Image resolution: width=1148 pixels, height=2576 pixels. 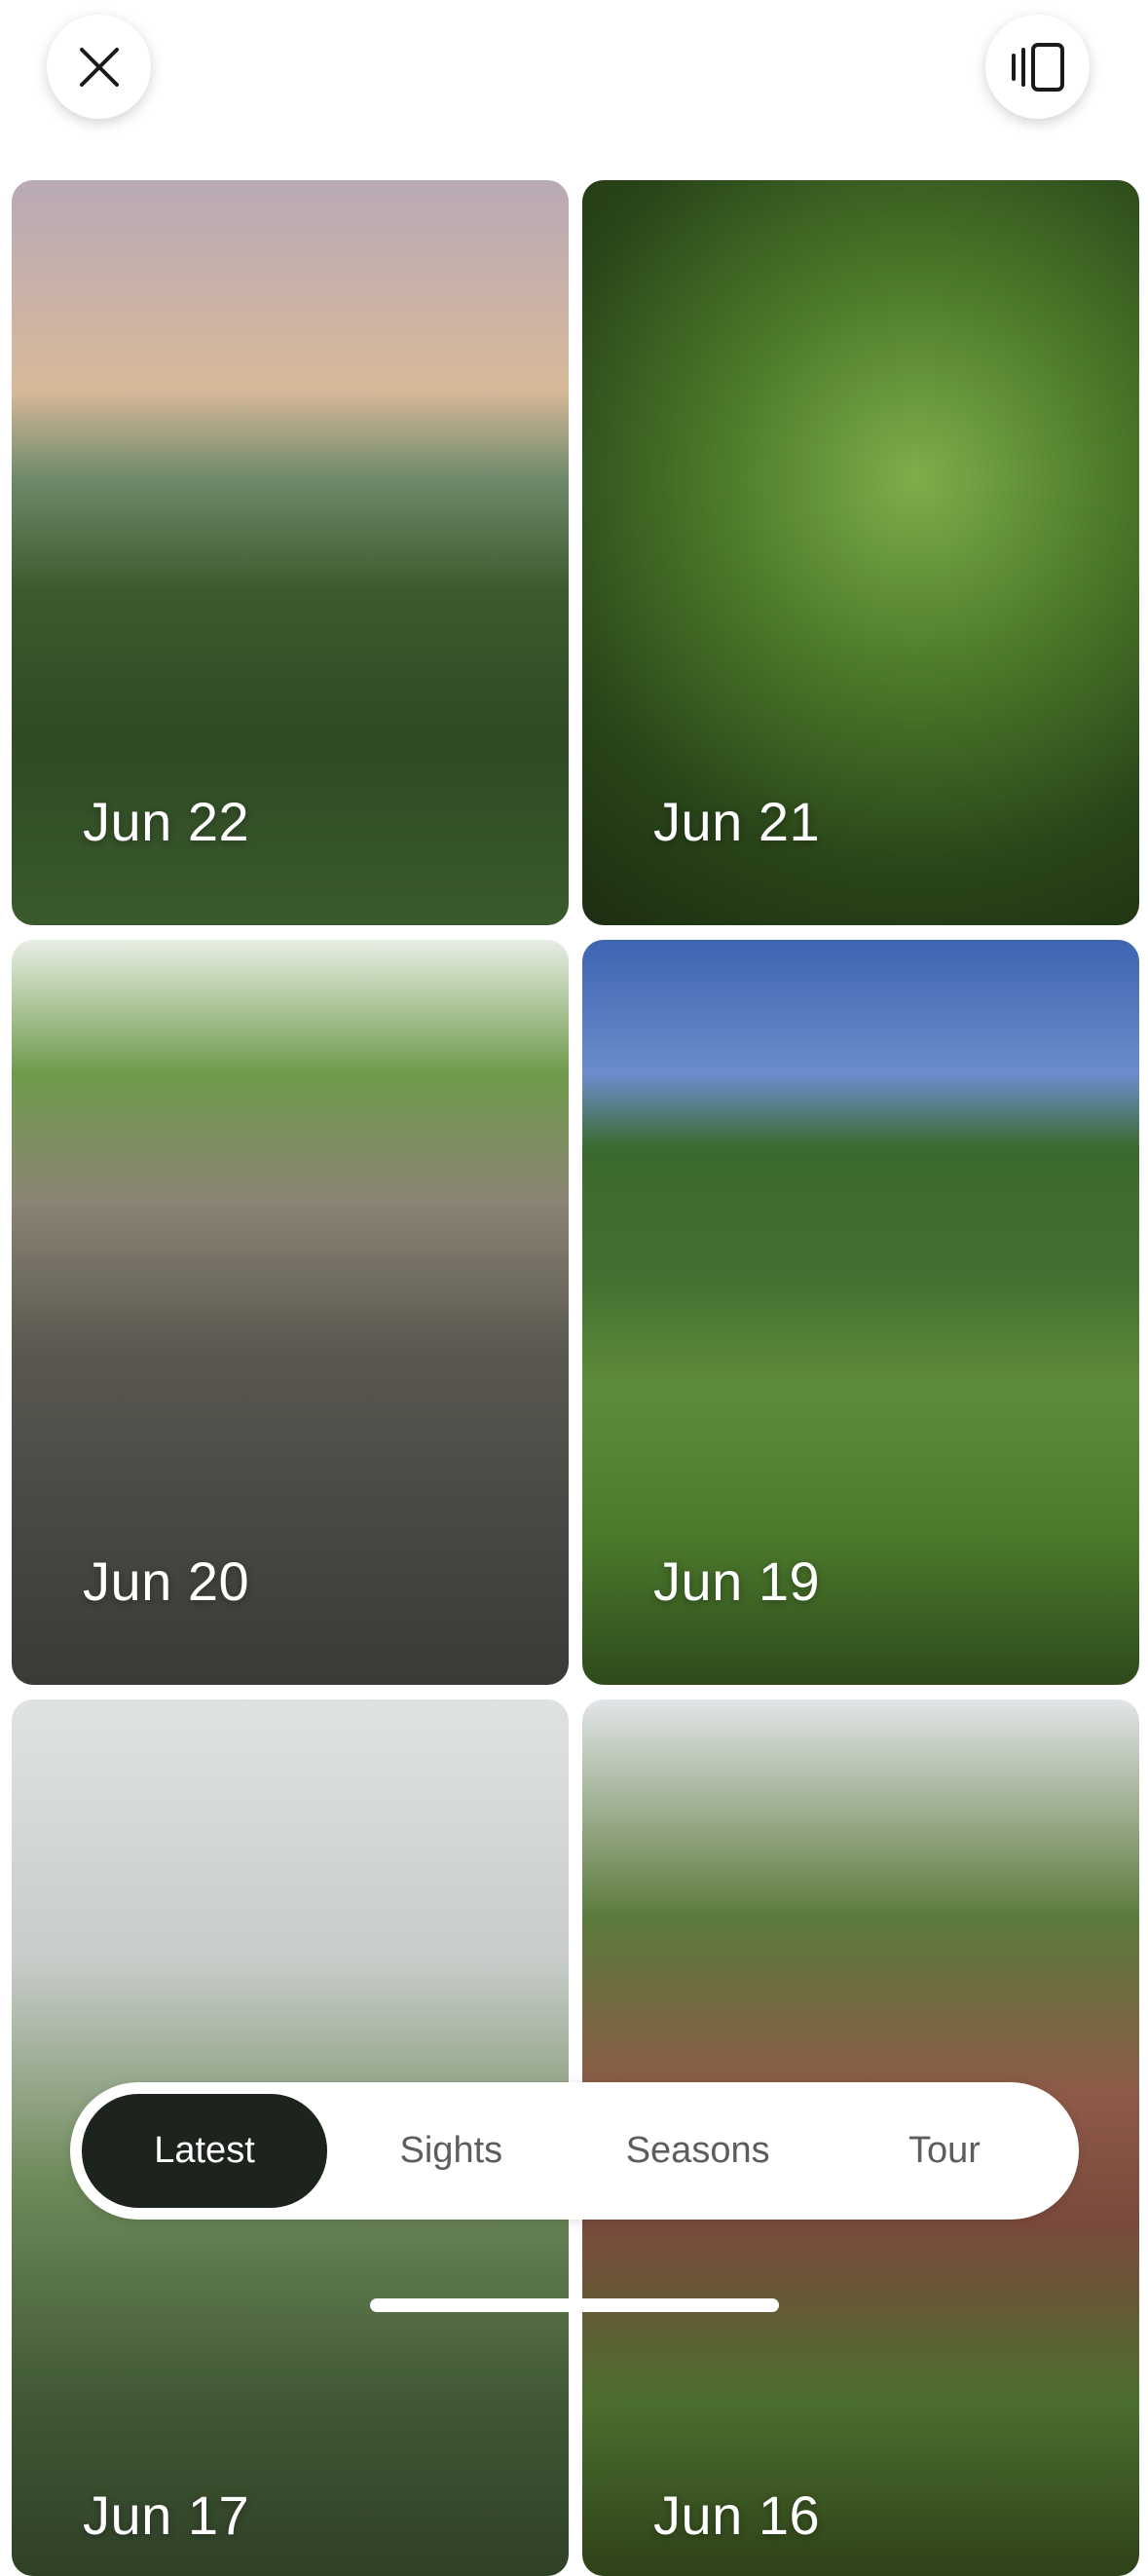 I want to click on home-indicator, so click(x=575, y=2305).